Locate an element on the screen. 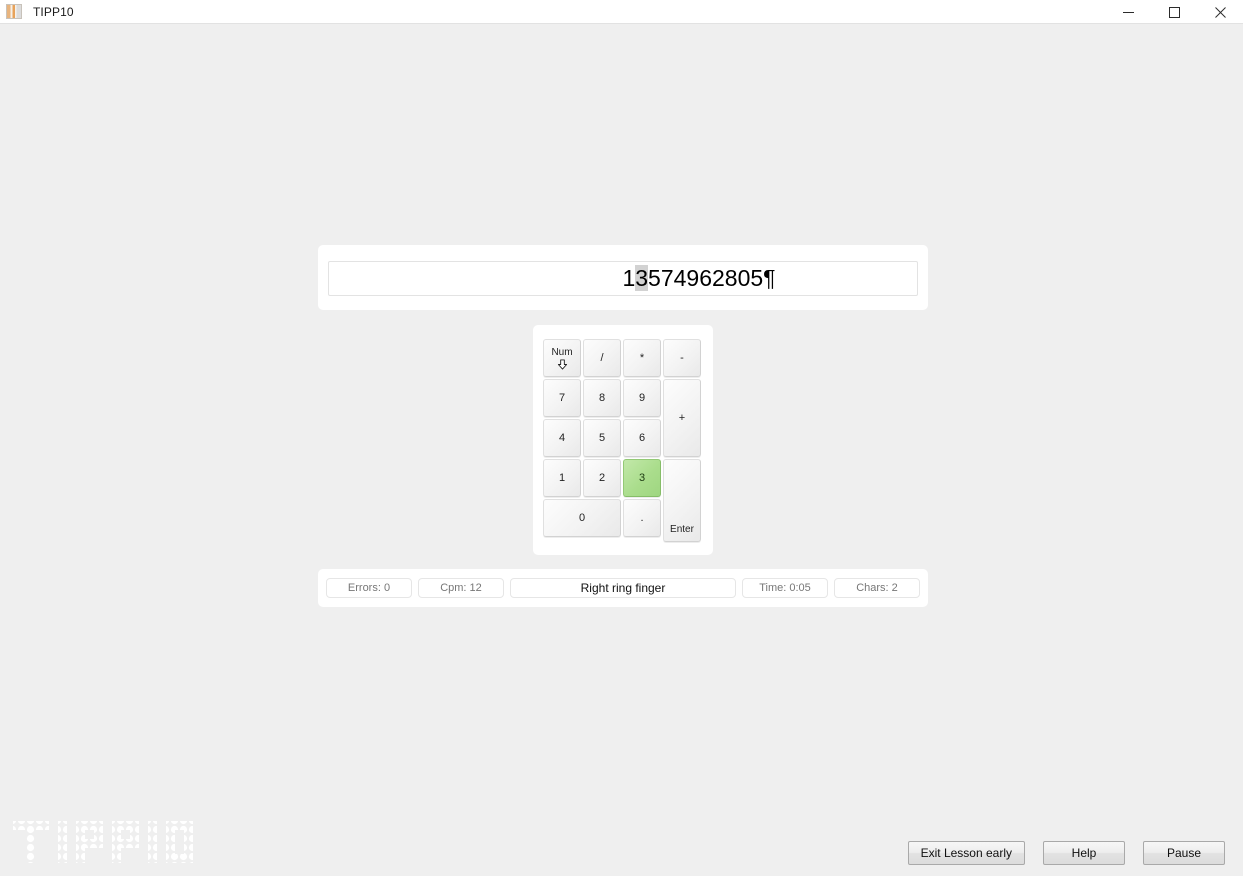 The image size is (1243, 876). numlock-key-label: Num is located at coordinates (562, 352).